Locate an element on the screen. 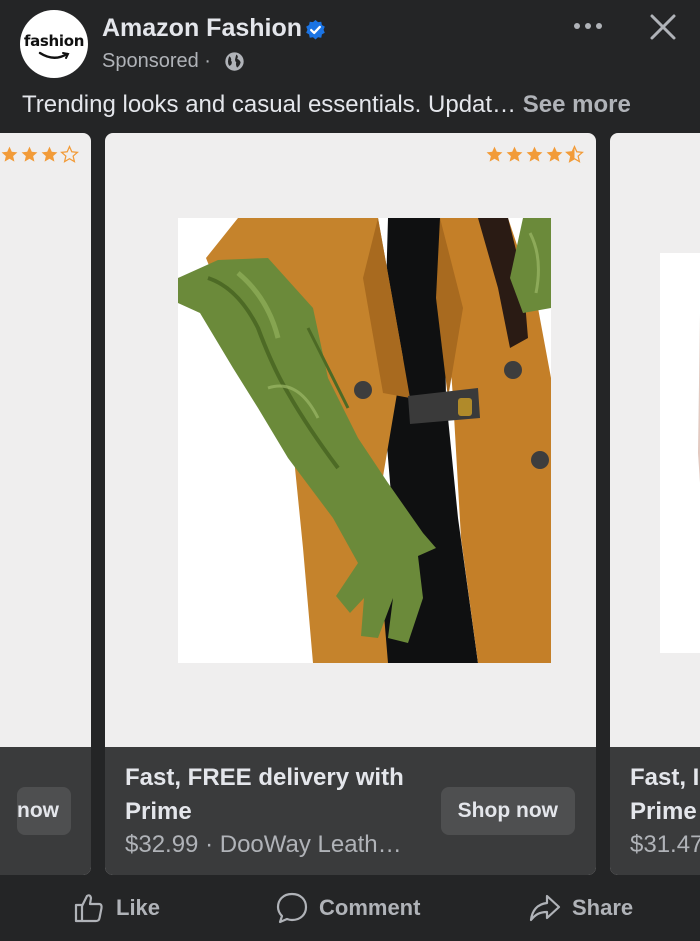 Image resolution: width=700 pixels, height=941 pixels. product-image is located at coordinates (680, 453).